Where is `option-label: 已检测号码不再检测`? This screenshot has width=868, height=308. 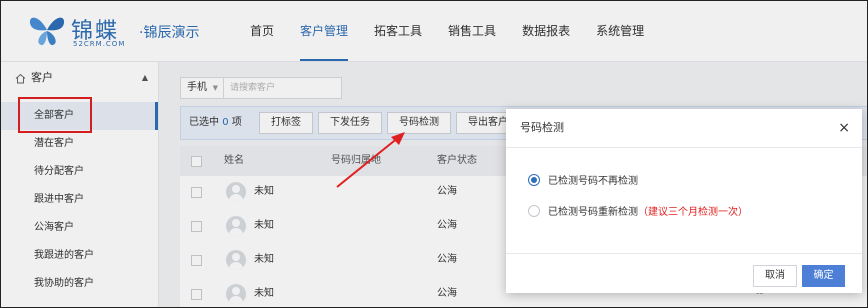
option-label: 已检测号码不再检测 is located at coordinates (593, 181).